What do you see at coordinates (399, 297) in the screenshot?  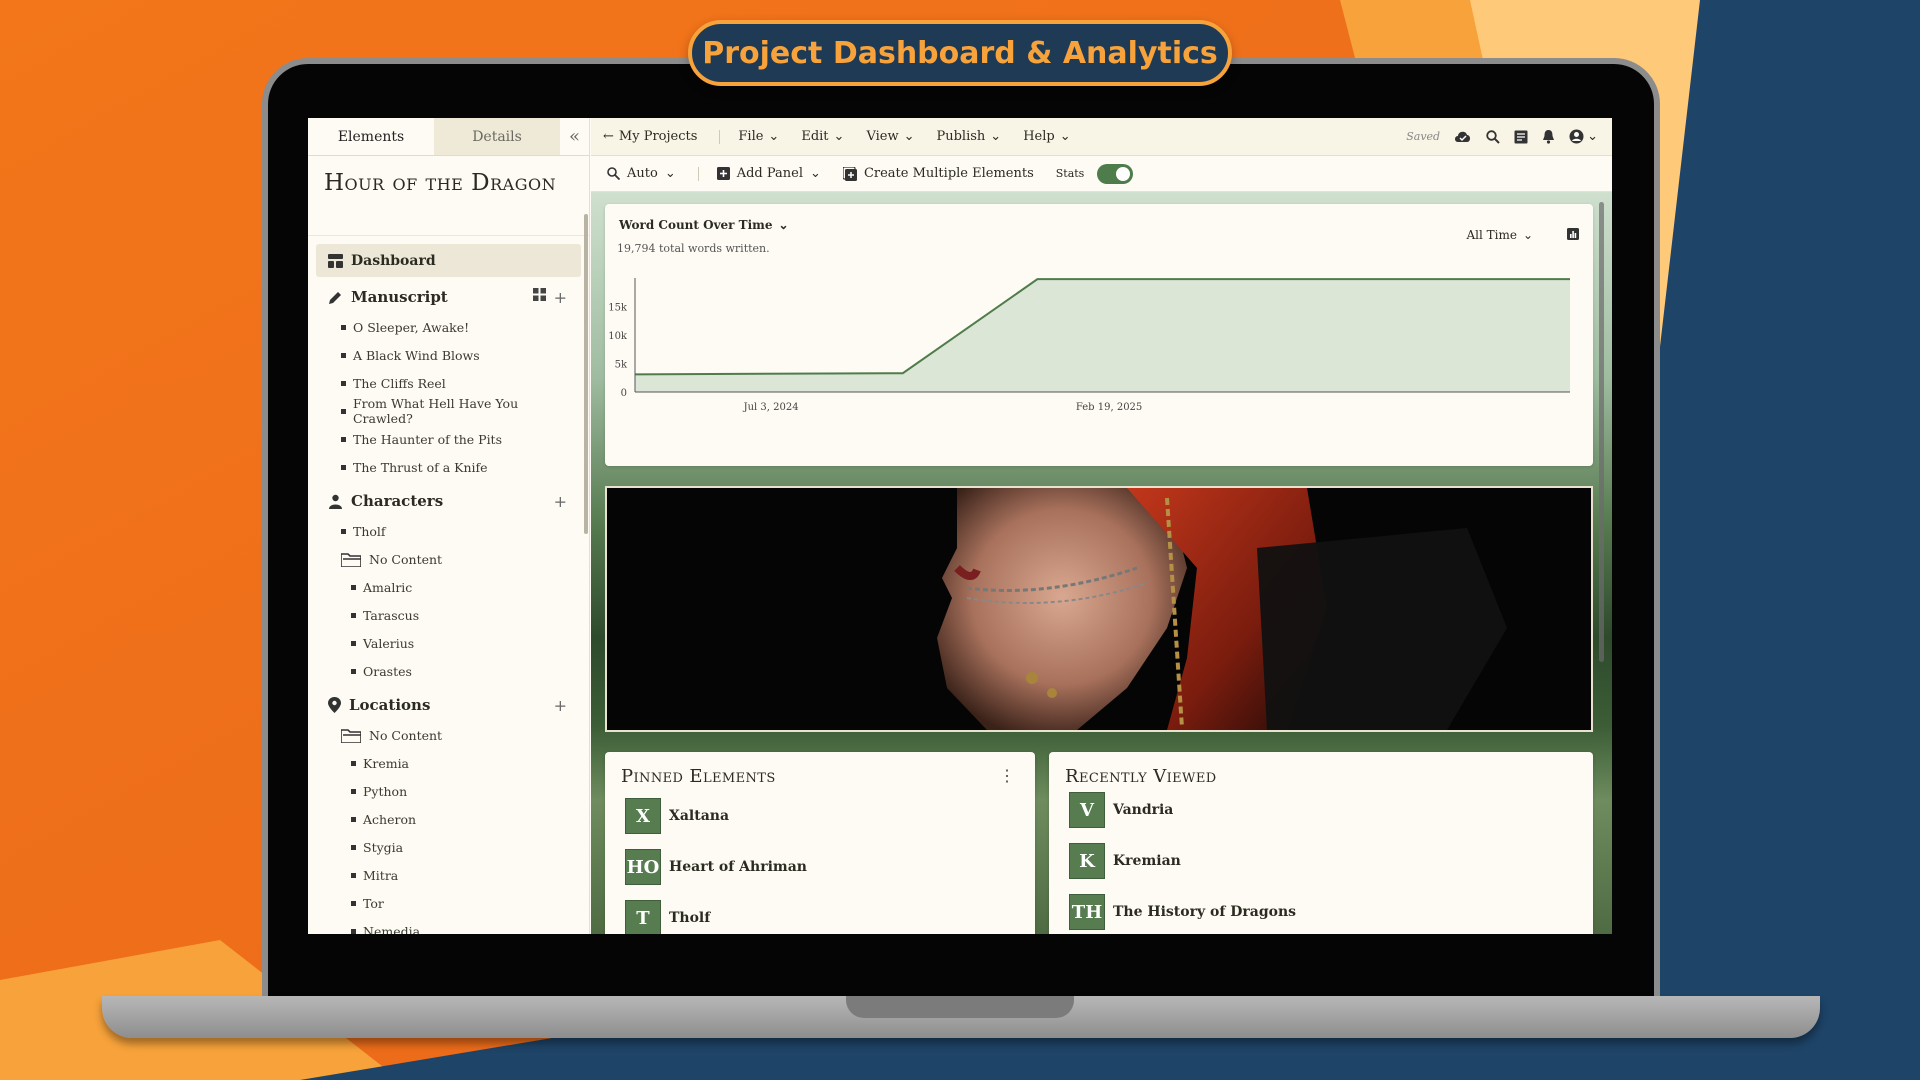 I see `section-label: Manuscript` at bounding box center [399, 297].